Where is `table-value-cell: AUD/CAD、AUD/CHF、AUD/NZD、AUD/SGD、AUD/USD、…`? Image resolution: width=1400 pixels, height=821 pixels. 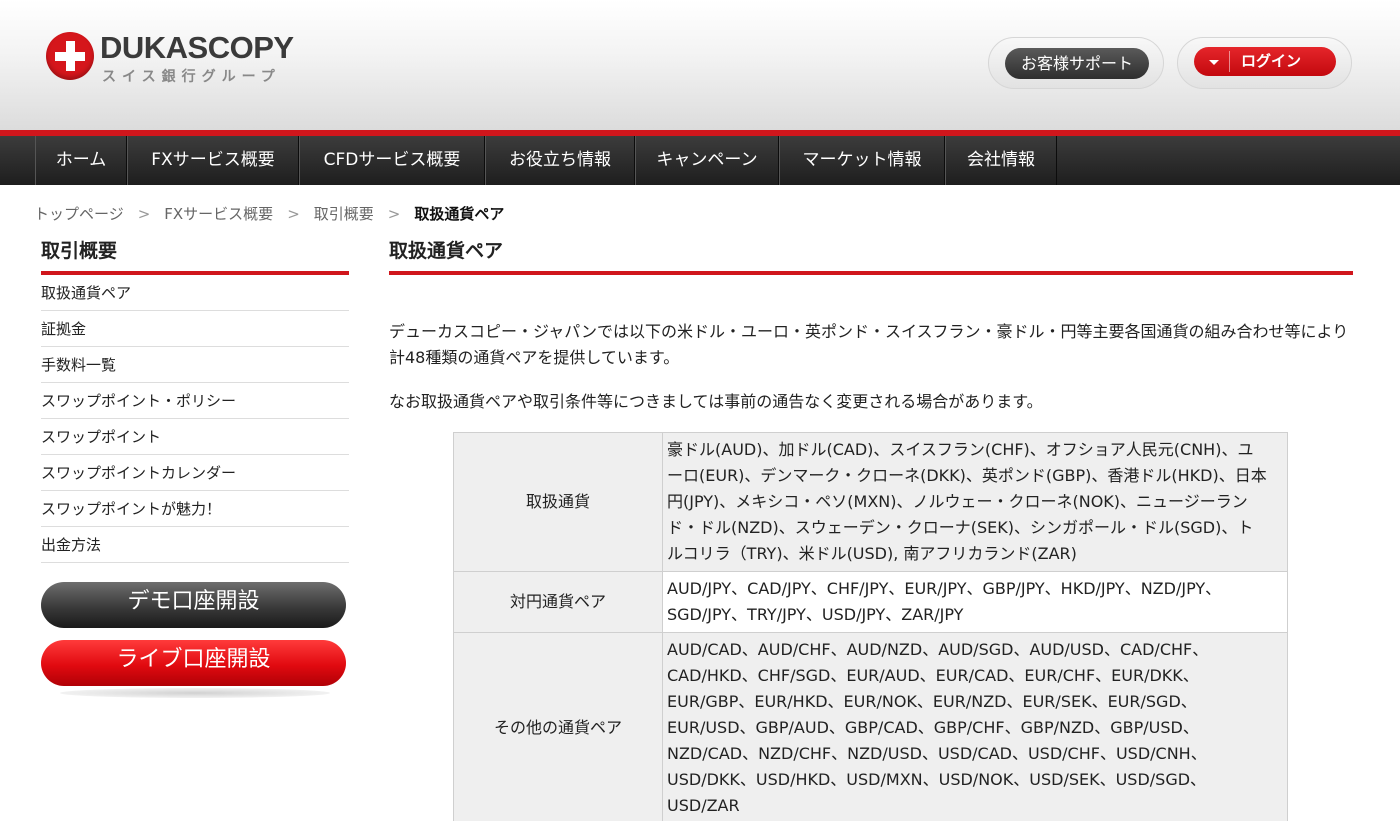 table-value-cell: AUD/CAD、AUD/CHF、AUD/NZD、AUD/SGD、AUD/USD、… is located at coordinates (975, 726).